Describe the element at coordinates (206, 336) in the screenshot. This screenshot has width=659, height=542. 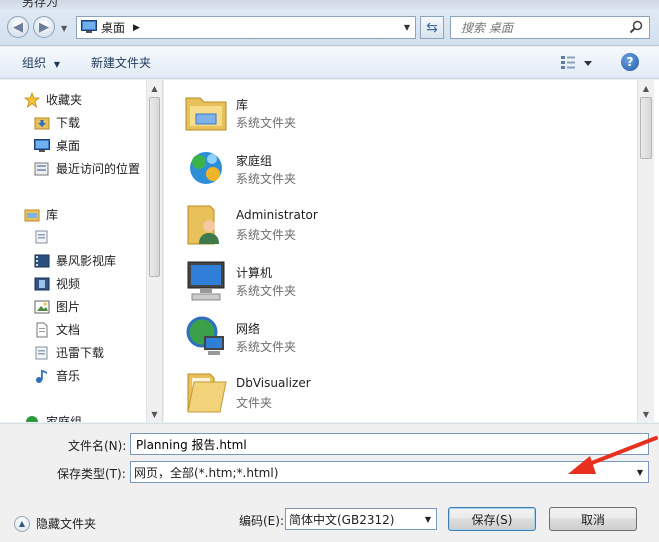
I see `network-icon` at that location.